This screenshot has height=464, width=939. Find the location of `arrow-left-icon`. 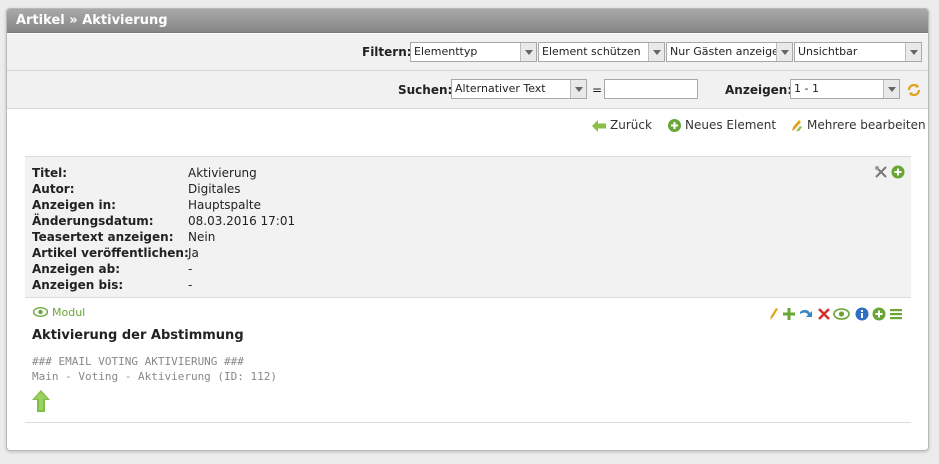

arrow-left-icon is located at coordinates (599, 126).